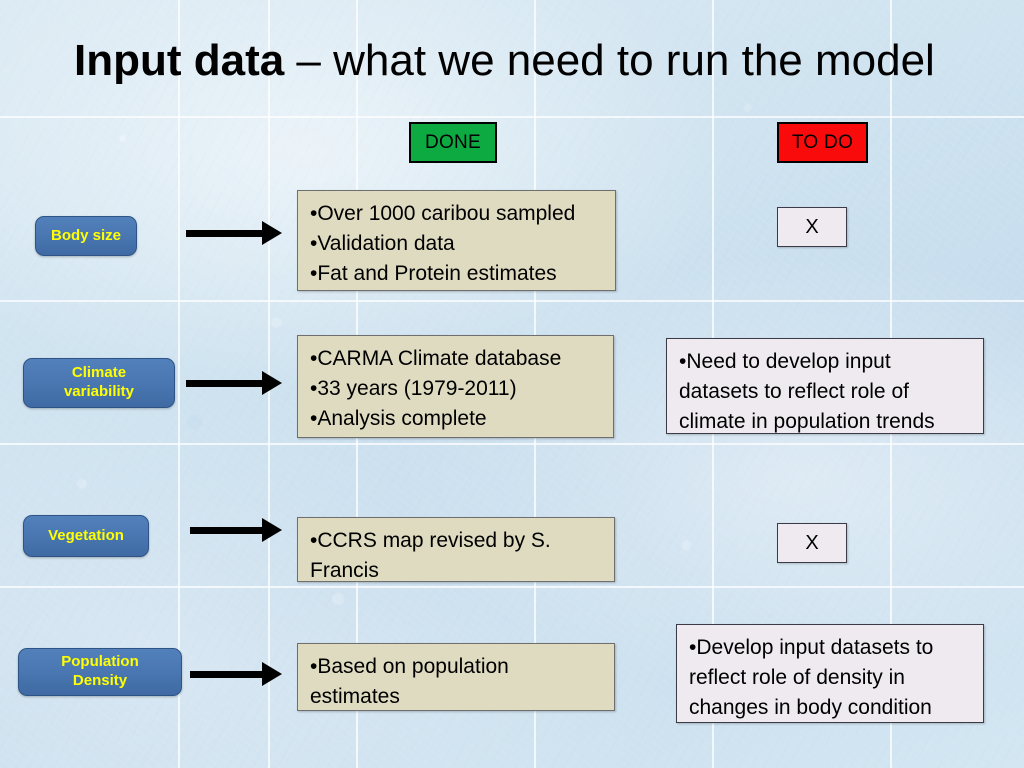 The image size is (1024, 768). I want to click on driver-label-line-1: Population, so click(100, 662).